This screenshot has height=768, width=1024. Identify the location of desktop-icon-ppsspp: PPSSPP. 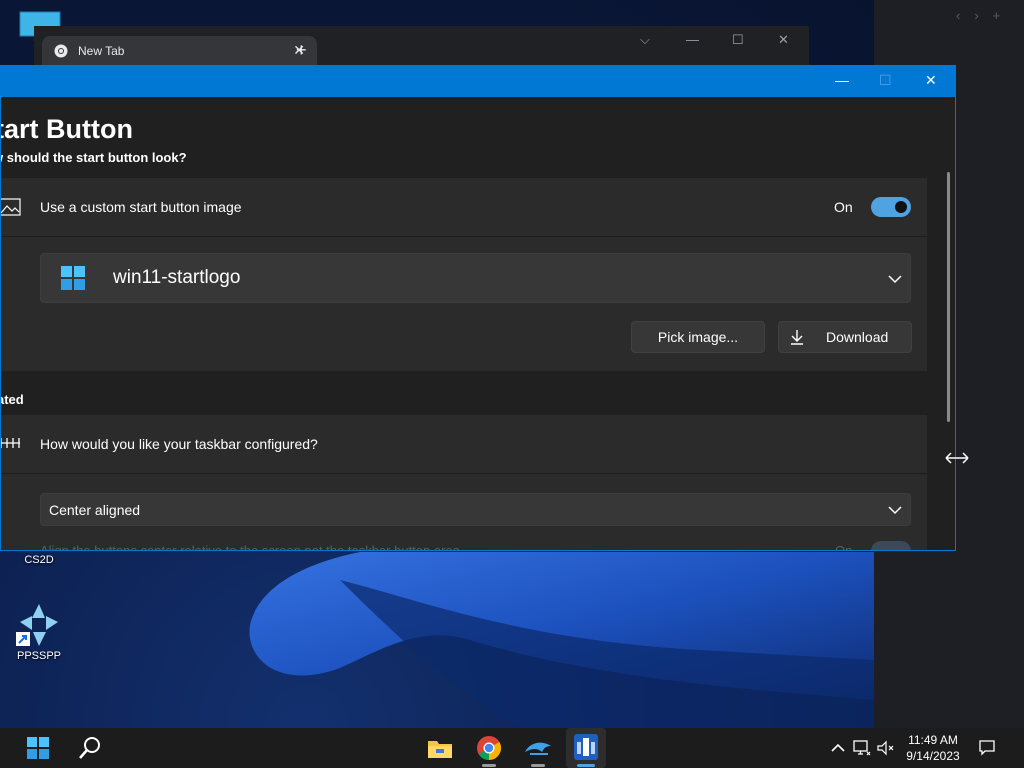
(39, 631).